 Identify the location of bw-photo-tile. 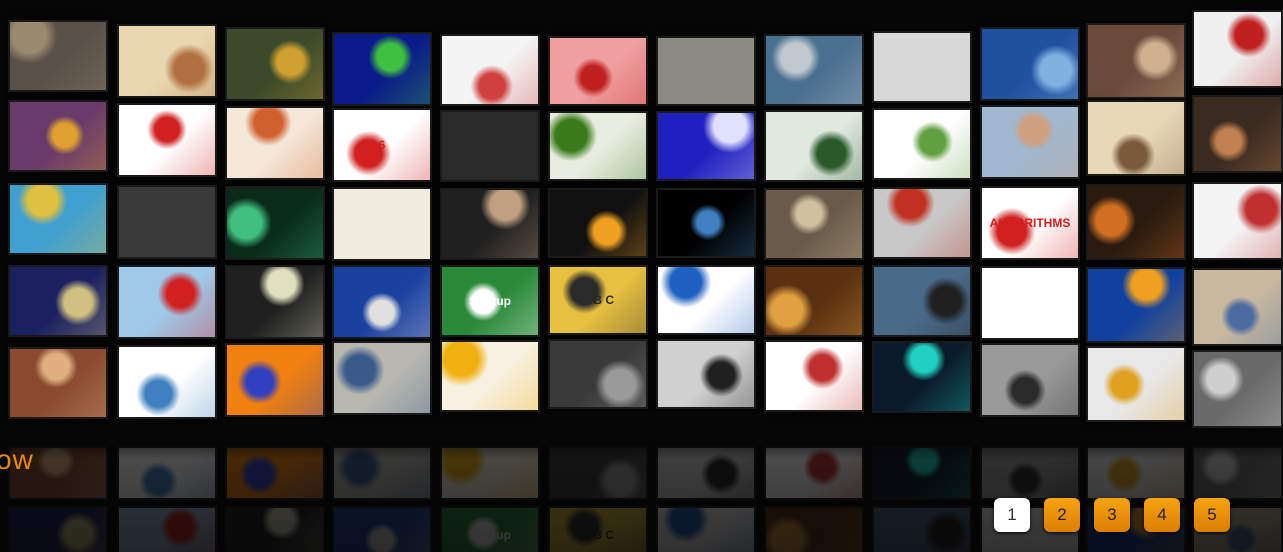
(1237, 389).